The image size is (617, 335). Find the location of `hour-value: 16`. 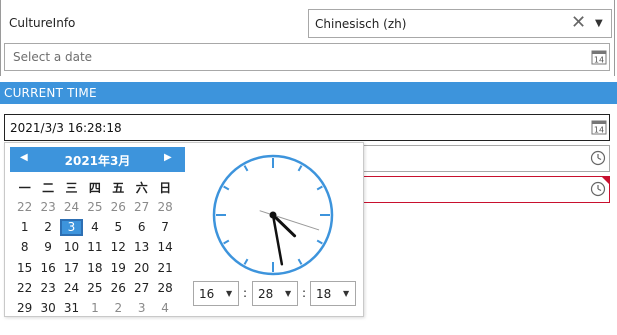

hour-value: 16 is located at coordinates (207, 294).